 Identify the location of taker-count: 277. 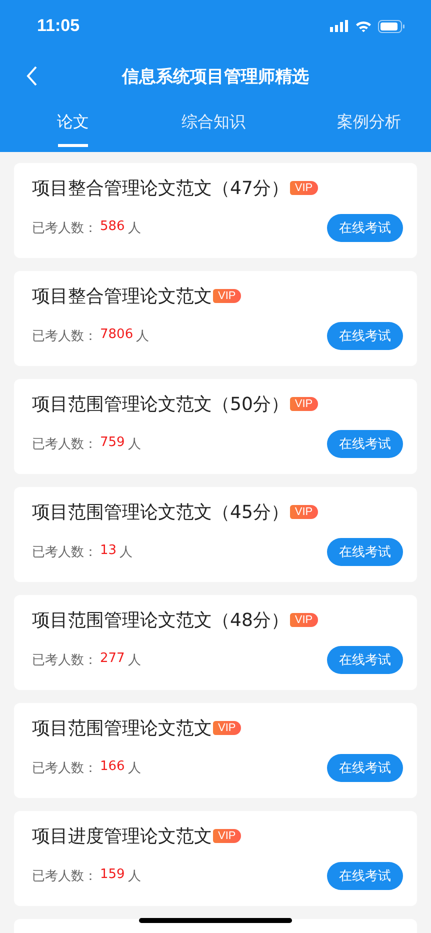
(112, 659).